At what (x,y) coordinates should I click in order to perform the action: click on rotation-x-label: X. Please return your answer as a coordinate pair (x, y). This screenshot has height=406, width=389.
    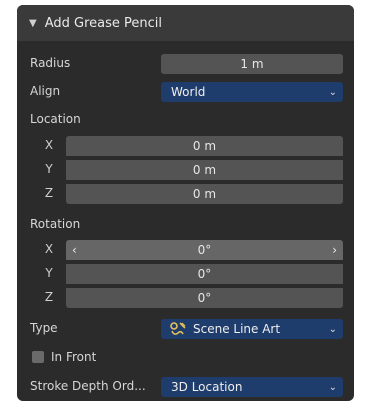
    Looking at the image, I should click on (49, 249).